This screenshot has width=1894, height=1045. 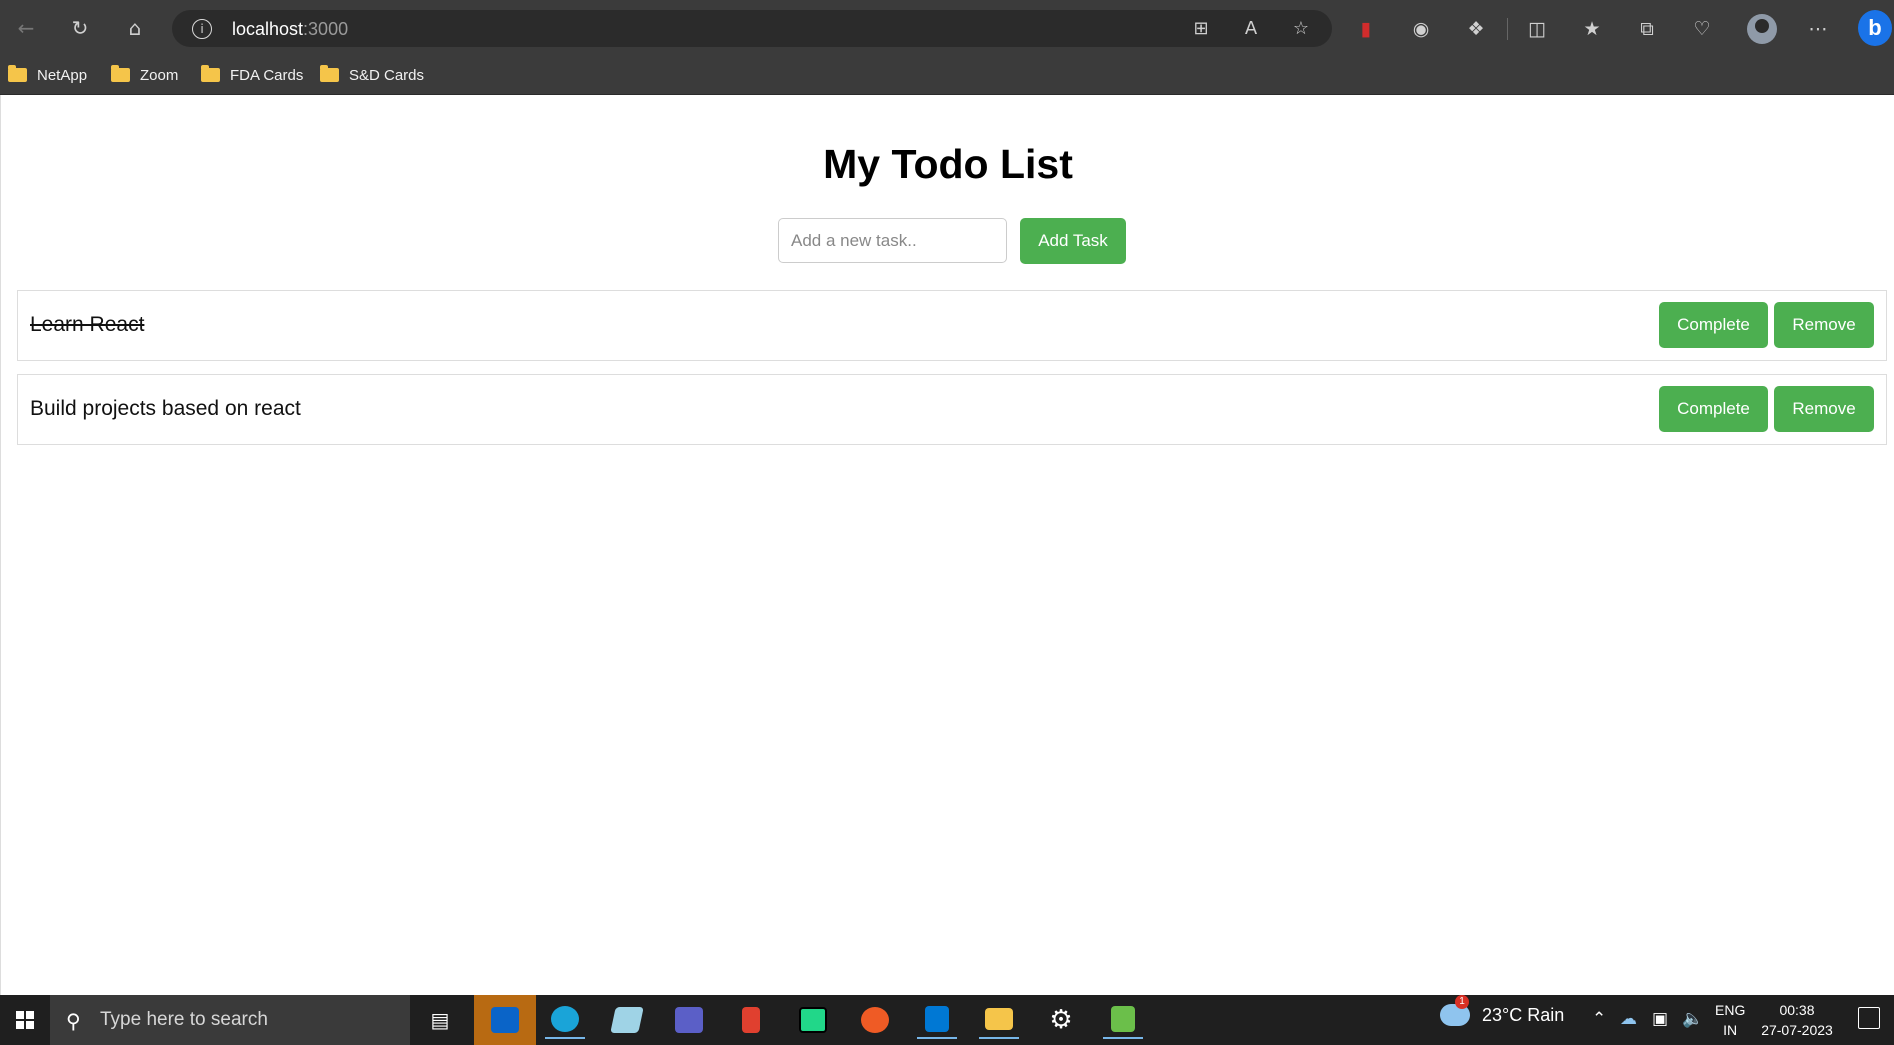 I want to click on edge-icon, so click(x=565, y=1020).